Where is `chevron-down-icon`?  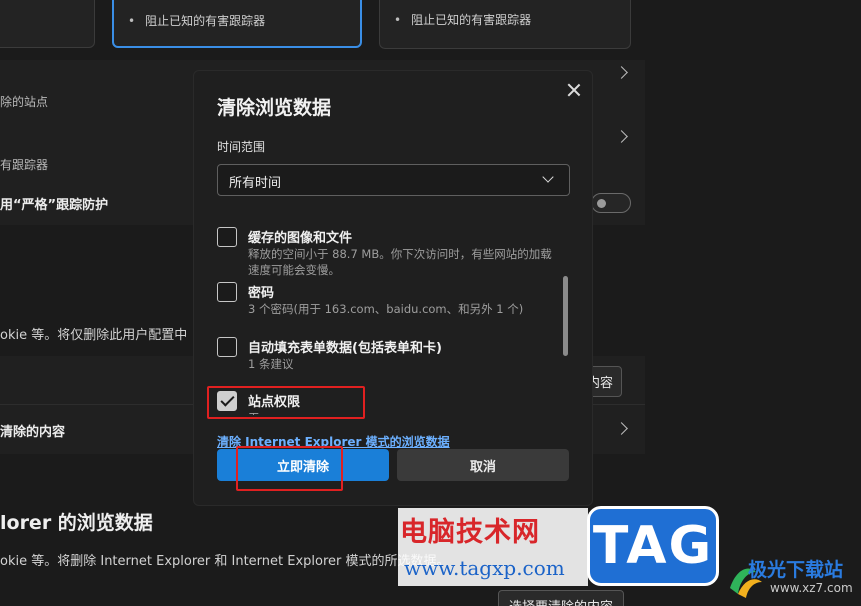 chevron-down-icon is located at coordinates (548, 177).